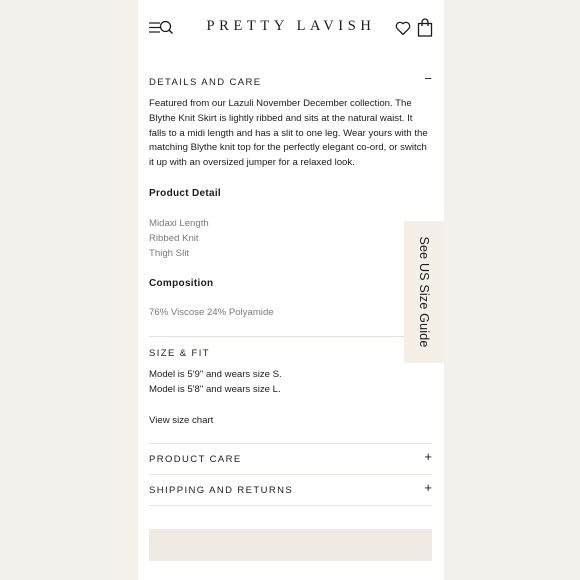  Describe the element at coordinates (428, 78) in the screenshot. I see `collapse-details-icon: −` at that location.